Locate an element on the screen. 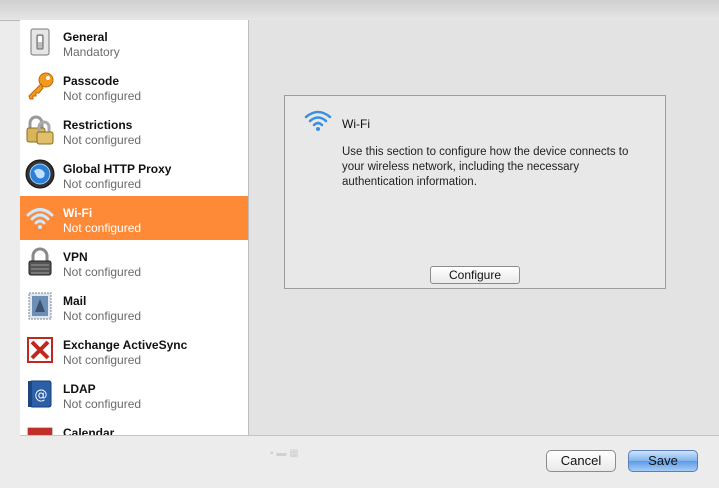  sidebar-item-wifi: Wi-Fi Not configured is located at coordinates (134, 218).